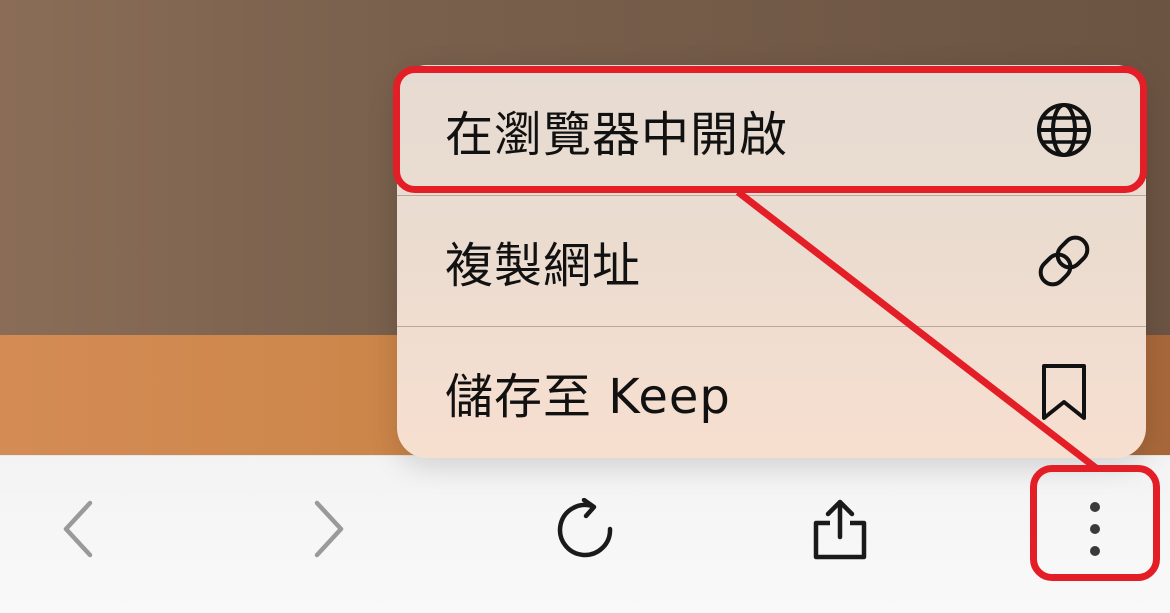 This screenshot has width=1170, height=613. I want to click on menu-item-open-in-browser: 在瀏覽器中開啟, so click(771, 130).